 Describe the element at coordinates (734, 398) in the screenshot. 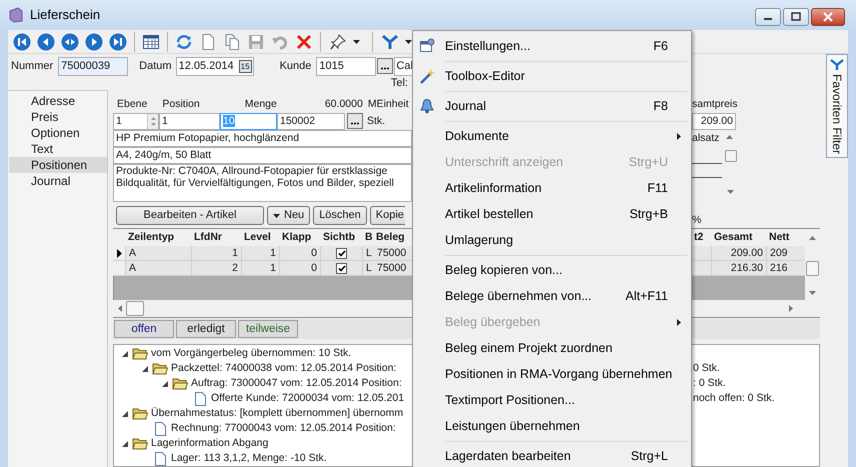

I see `tree-item-continuation: noch offen: 0 Stk.` at that location.